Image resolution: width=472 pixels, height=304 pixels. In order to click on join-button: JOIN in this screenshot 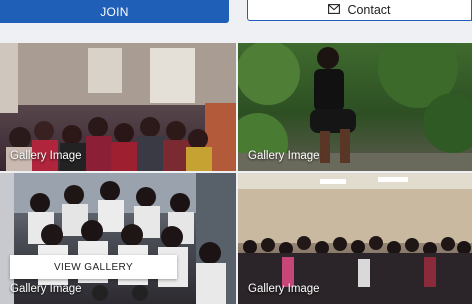, I will do `click(114, 11)`.